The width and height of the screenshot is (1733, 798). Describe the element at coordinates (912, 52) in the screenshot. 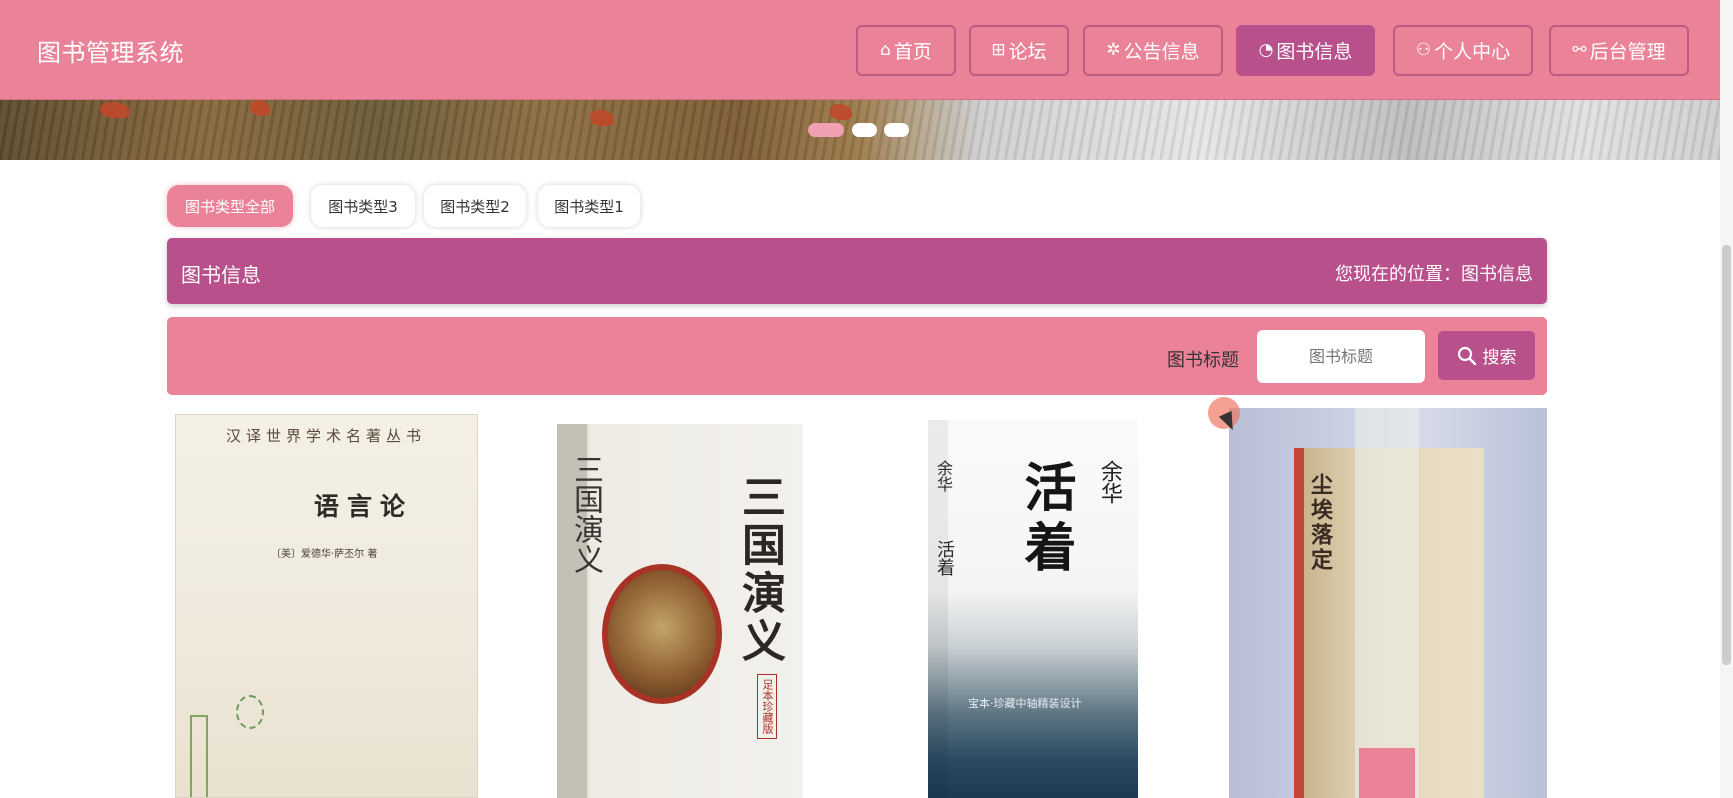

I see `nav-home-label: 首页` at that location.